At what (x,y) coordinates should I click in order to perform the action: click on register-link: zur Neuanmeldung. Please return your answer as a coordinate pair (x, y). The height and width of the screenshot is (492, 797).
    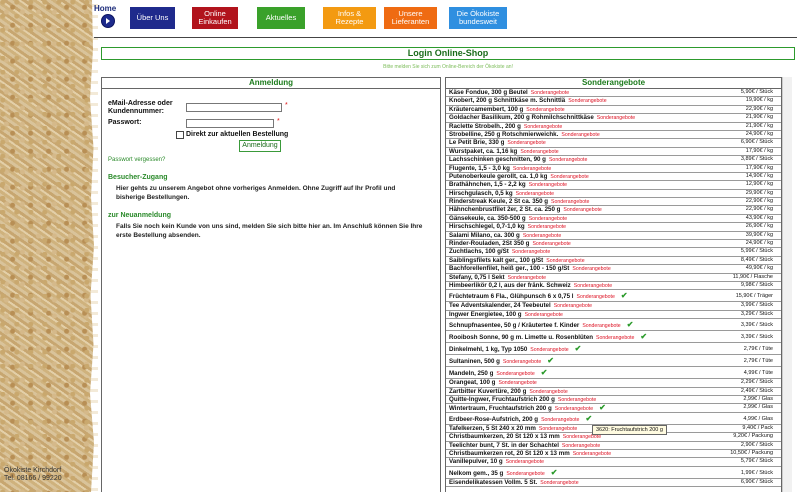
    Looking at the image, I should click on (139, 215).